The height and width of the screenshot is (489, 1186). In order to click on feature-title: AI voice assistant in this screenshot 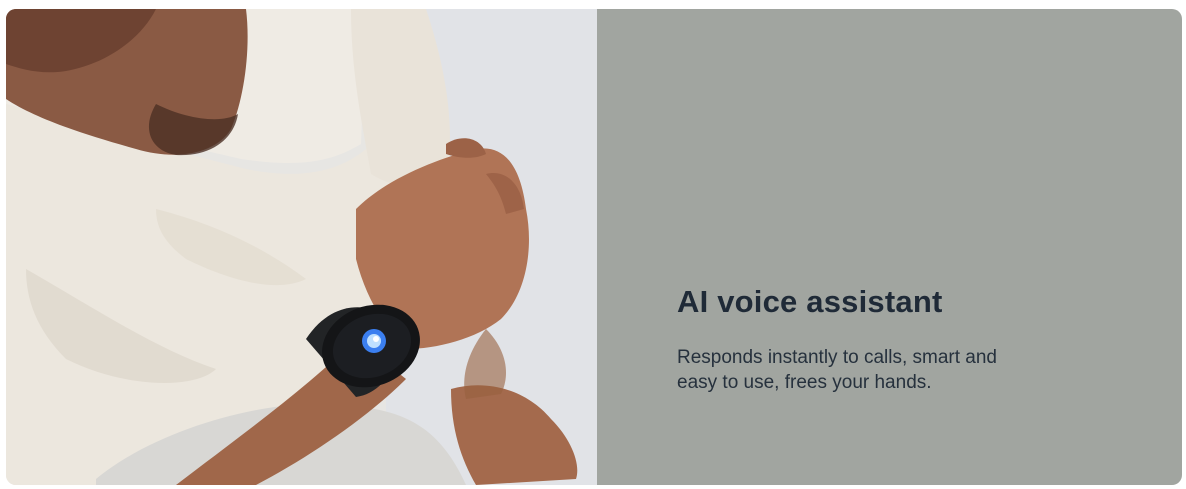, I will do `click(810, 301)`.